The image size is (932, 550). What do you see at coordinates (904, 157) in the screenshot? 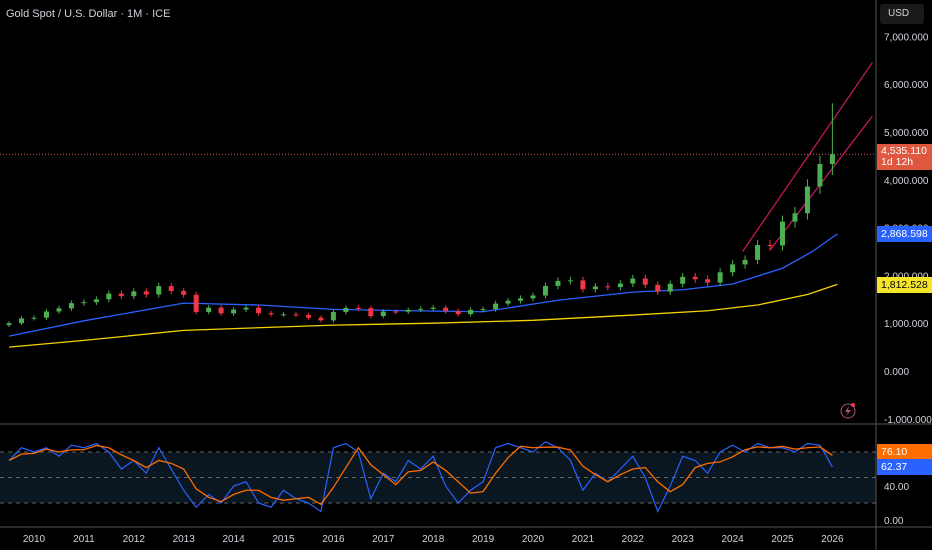
I see `last-price-badge: 4,535.110 1d 12h` at bounding box center [904, 157].